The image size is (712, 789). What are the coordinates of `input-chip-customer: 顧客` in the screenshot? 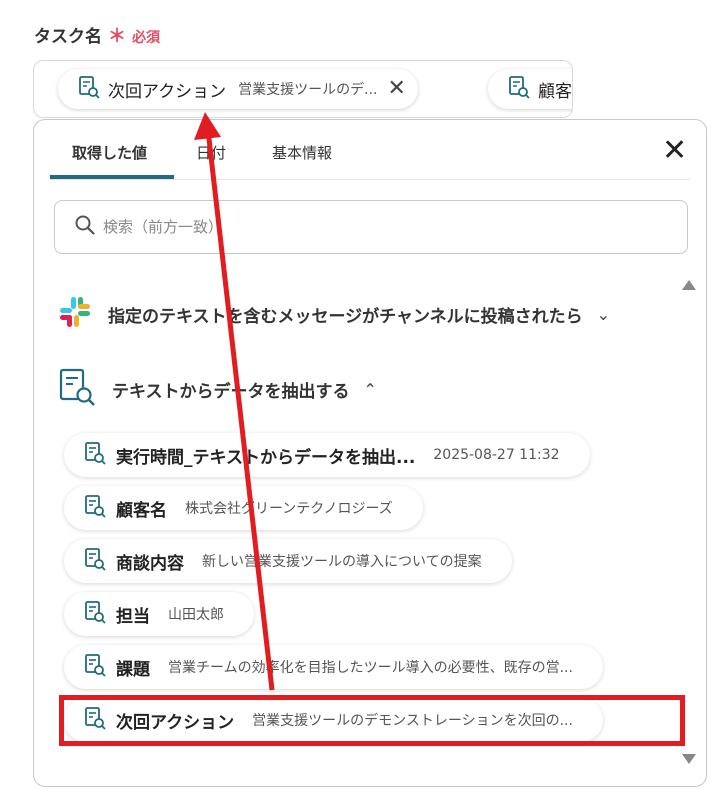 It's located at (530, 89).